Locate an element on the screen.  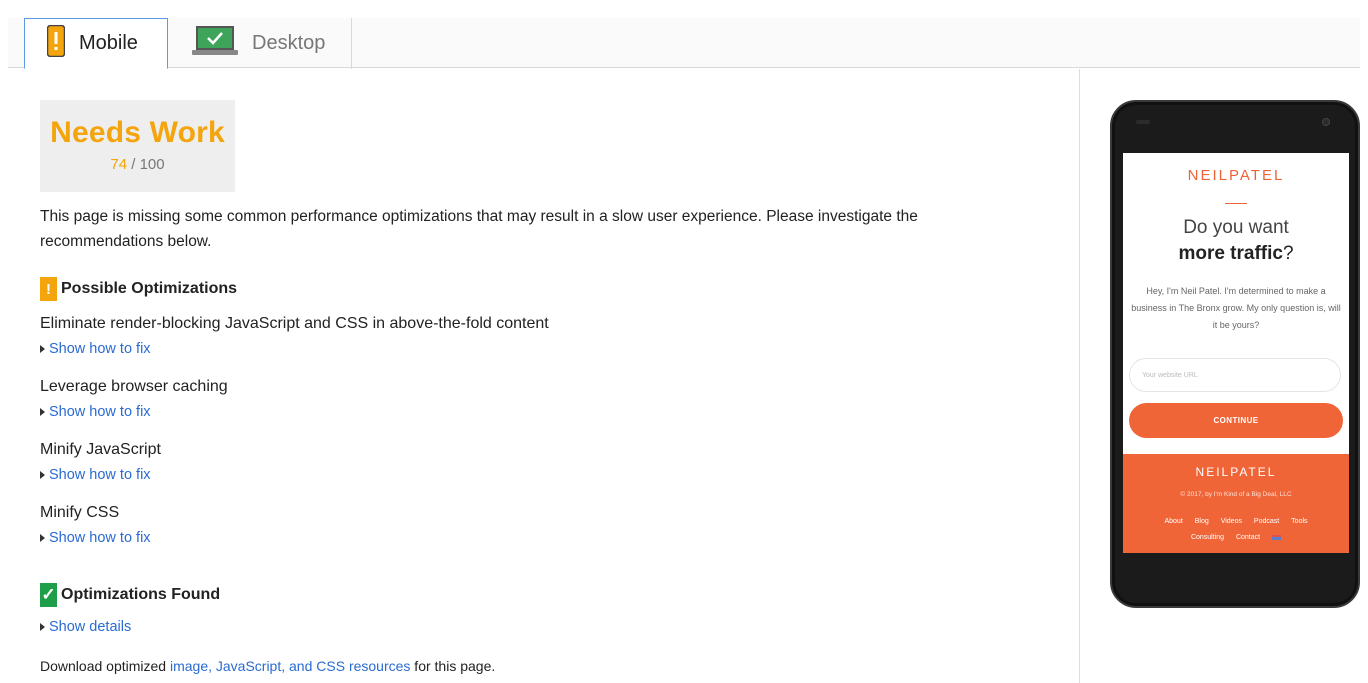
flag-icon is located at coordinates (1277, 537).